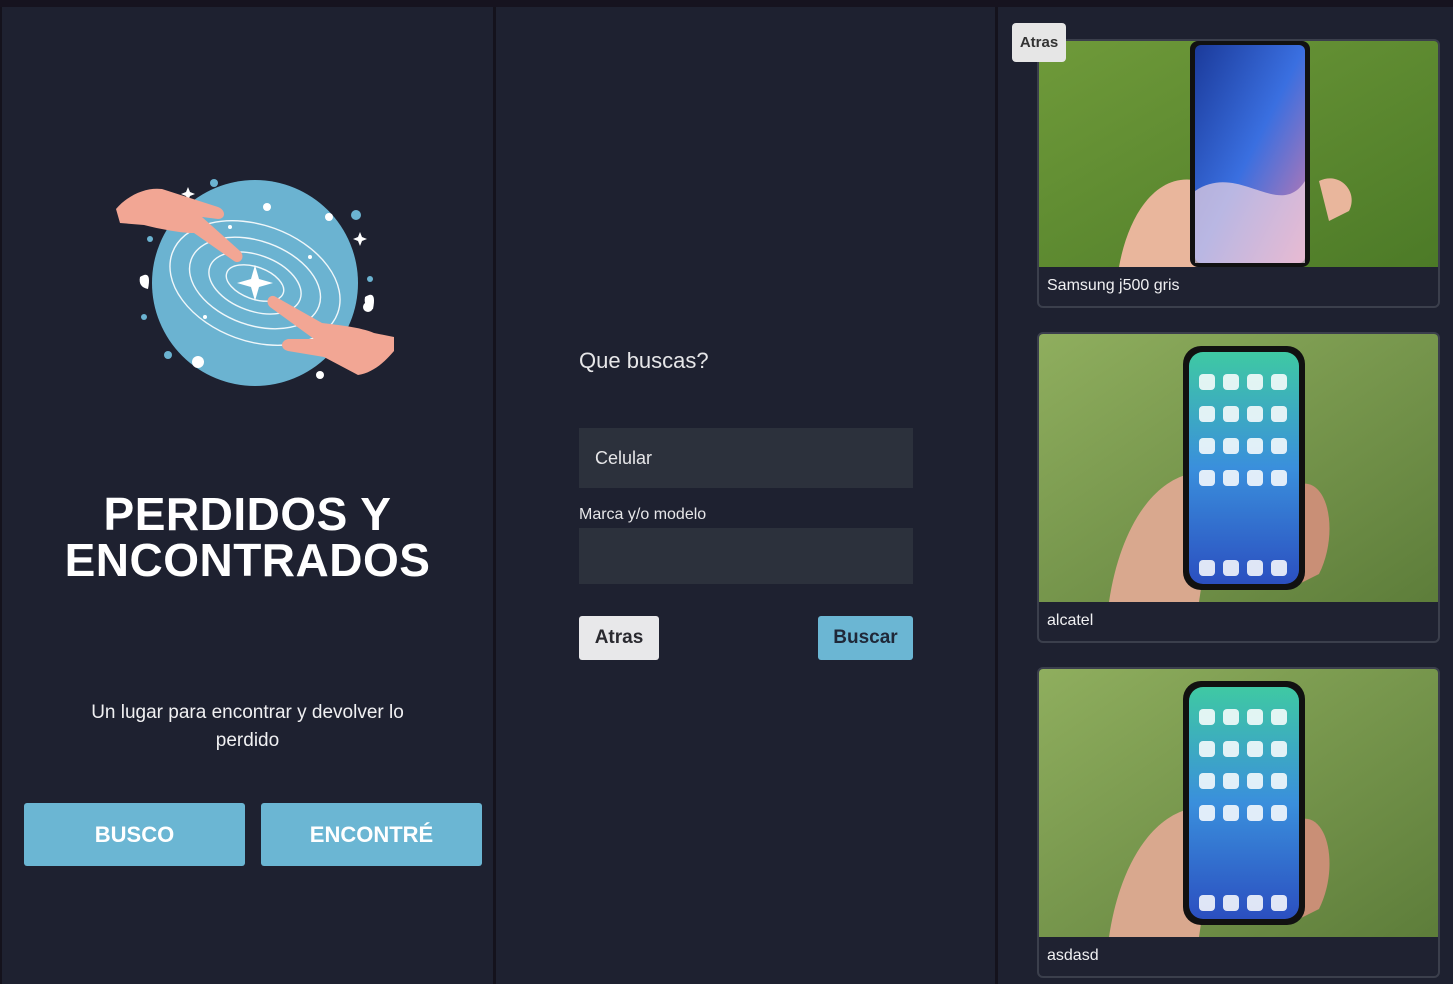 The image size is (1453, 984). I want to click on result-card-label: Samsung j500 gris, so click(1113, 285).